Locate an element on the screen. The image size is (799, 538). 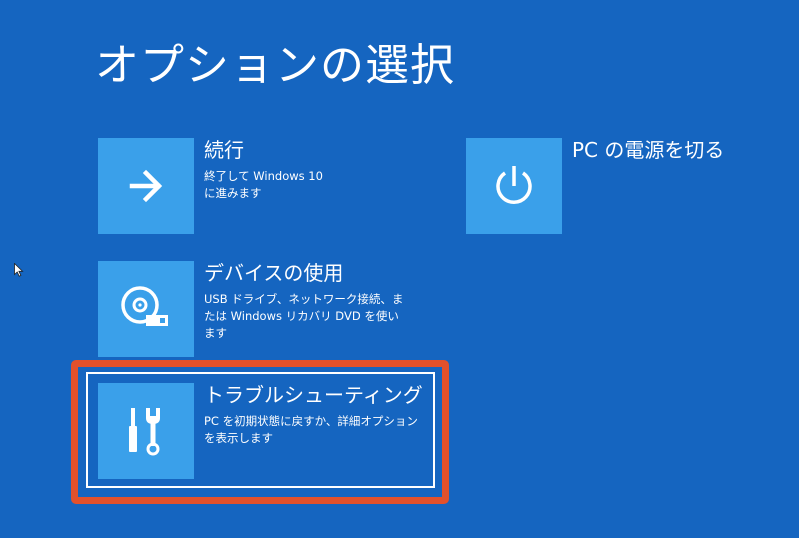
troubleshoot-description: PC を初期状態に戻すか、詳細オプションを表示します is located at coordinates (311, 429).